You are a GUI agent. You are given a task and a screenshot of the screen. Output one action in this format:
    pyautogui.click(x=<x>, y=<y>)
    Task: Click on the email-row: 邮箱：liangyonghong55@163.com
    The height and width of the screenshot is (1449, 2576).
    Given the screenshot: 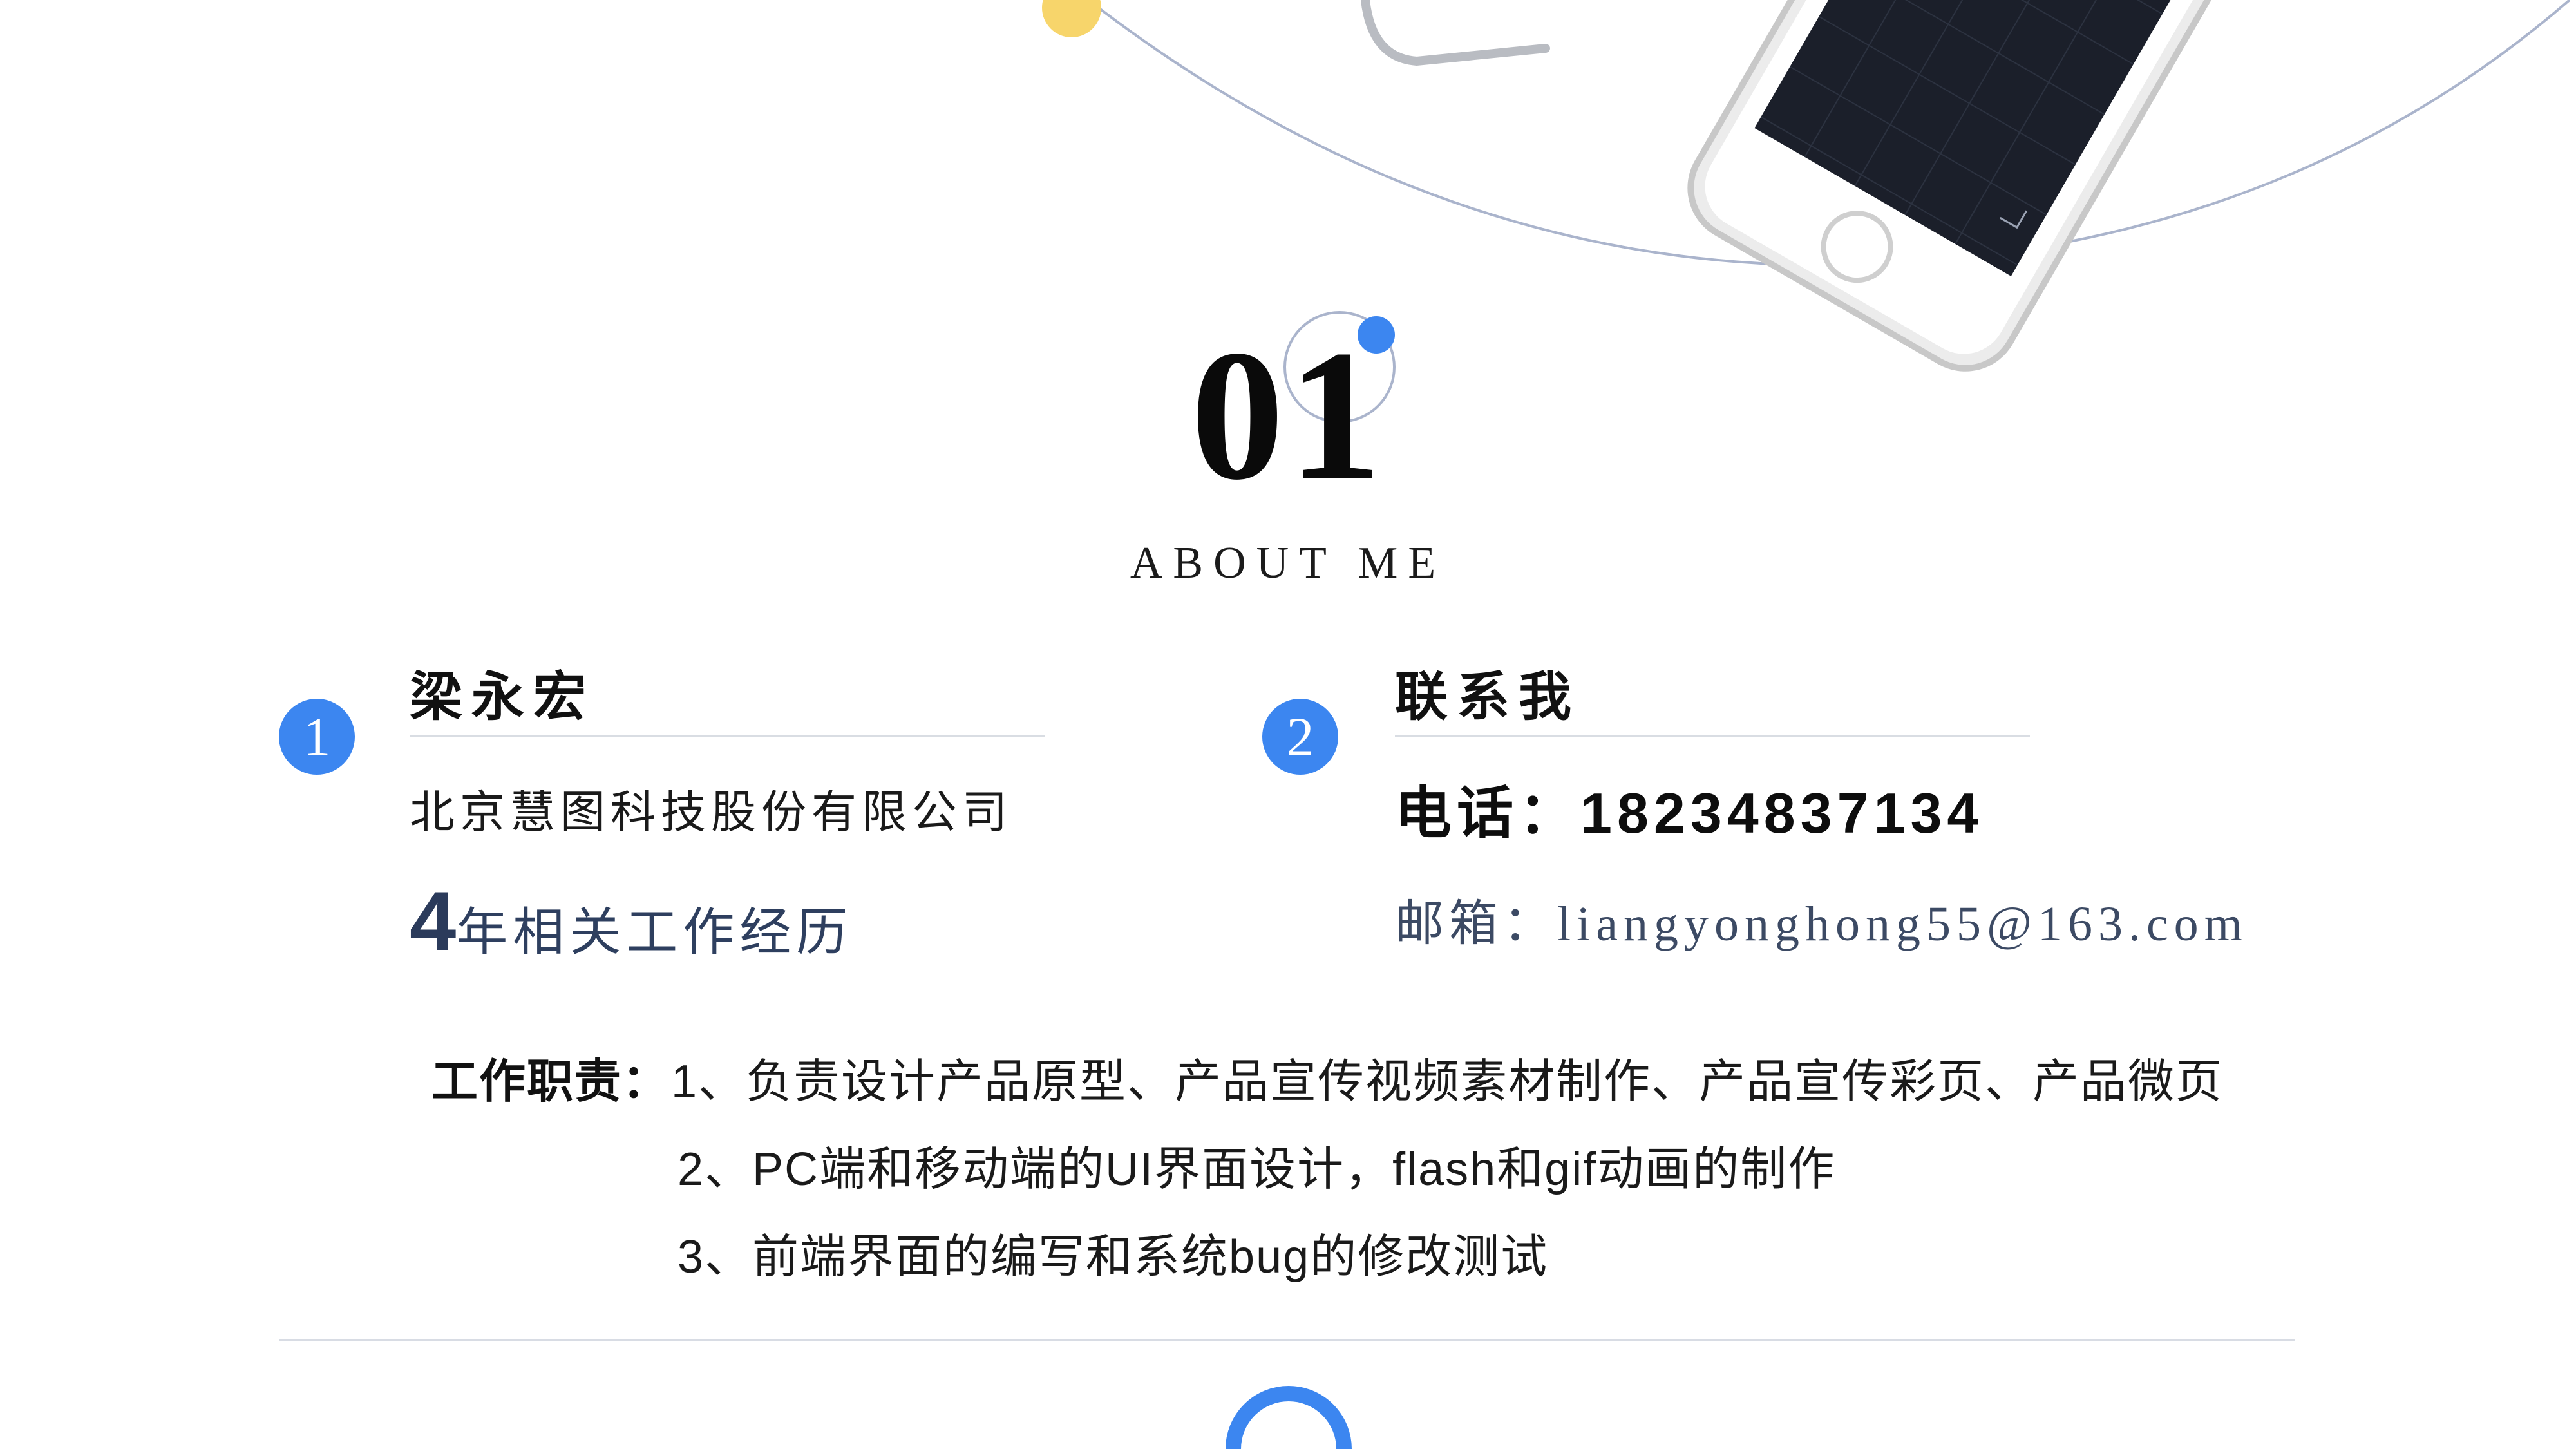 What is the action you would take?
    pyautogui.click(x=1822, y=919)
    